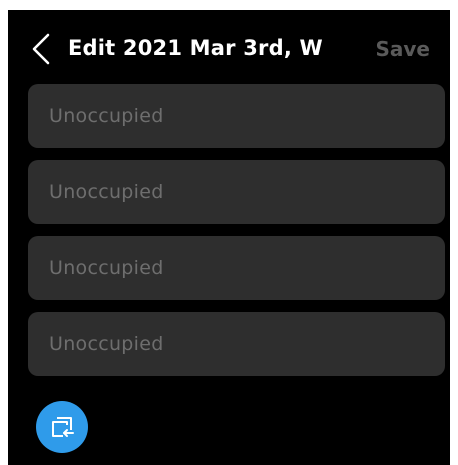 The image size is (458, 465). What do you see at coordinates (236, 116) in the screenshot?
I see `period-field-1: Unoccupied` at bounding box center [236, 116].